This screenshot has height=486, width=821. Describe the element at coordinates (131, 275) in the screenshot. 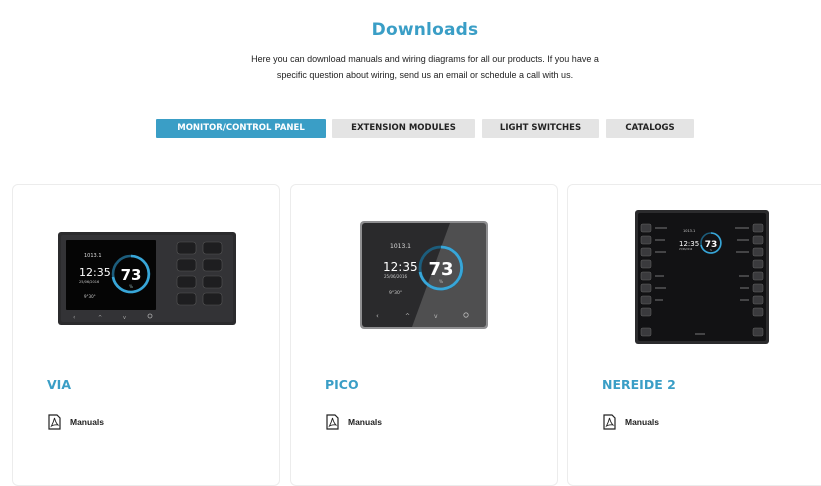

I see `via-screen-value: 73` at that location.